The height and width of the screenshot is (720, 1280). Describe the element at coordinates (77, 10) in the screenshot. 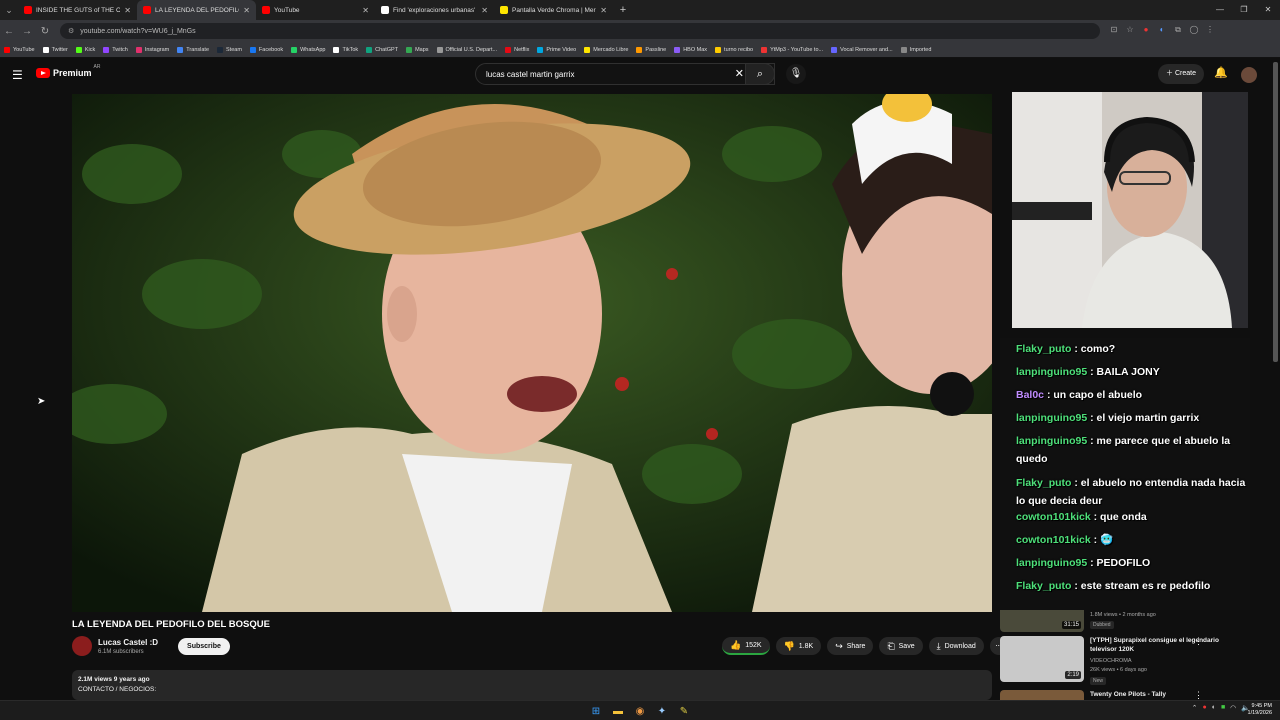

I see `browser-tab: INSIDE THE GUTS of THE CRAZ✕` at that location.